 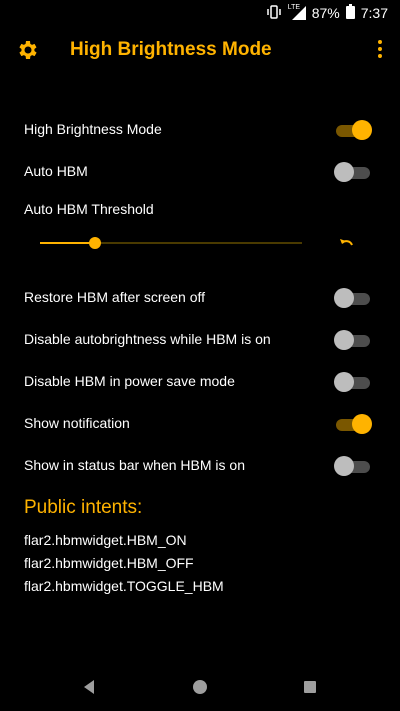 I want to click on setting-auto-hbm: Auto HBM, so click(x=200, y=172).